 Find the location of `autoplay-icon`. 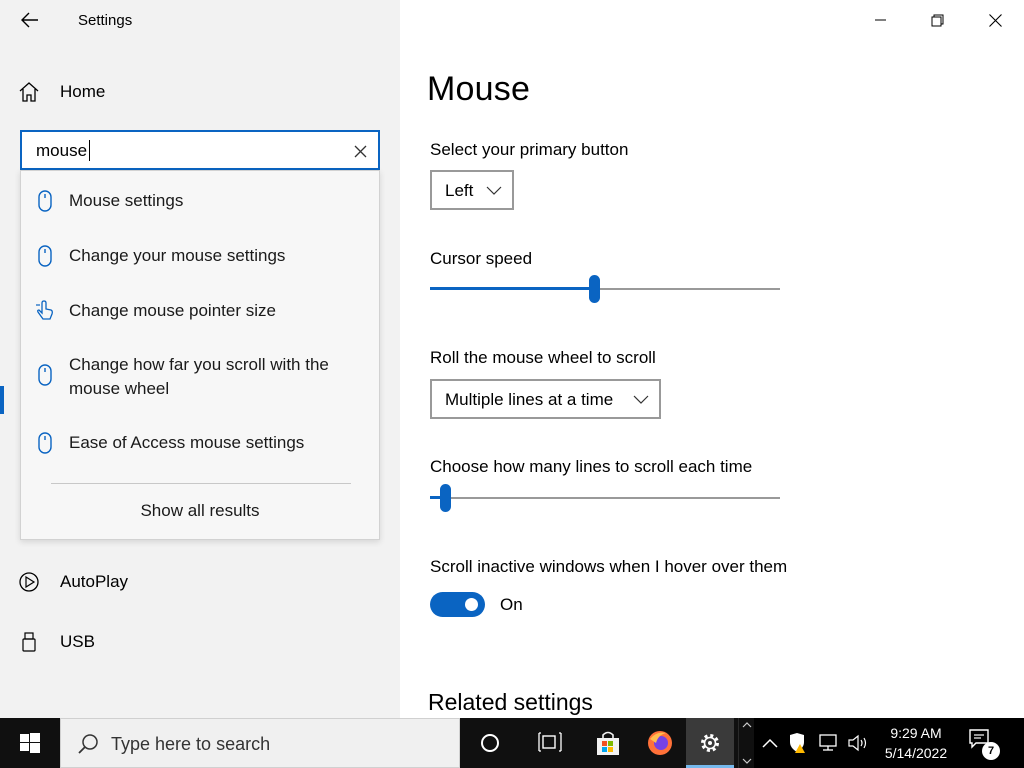

autoplay-icon is located at coordinates (29, 582).